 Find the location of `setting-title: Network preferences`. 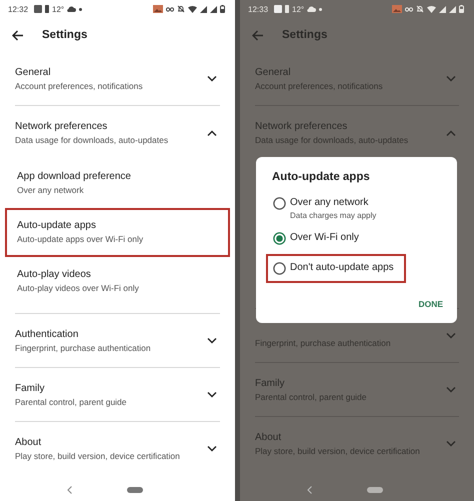

setting-title: Network preferences is located at coordinates (111, 126).